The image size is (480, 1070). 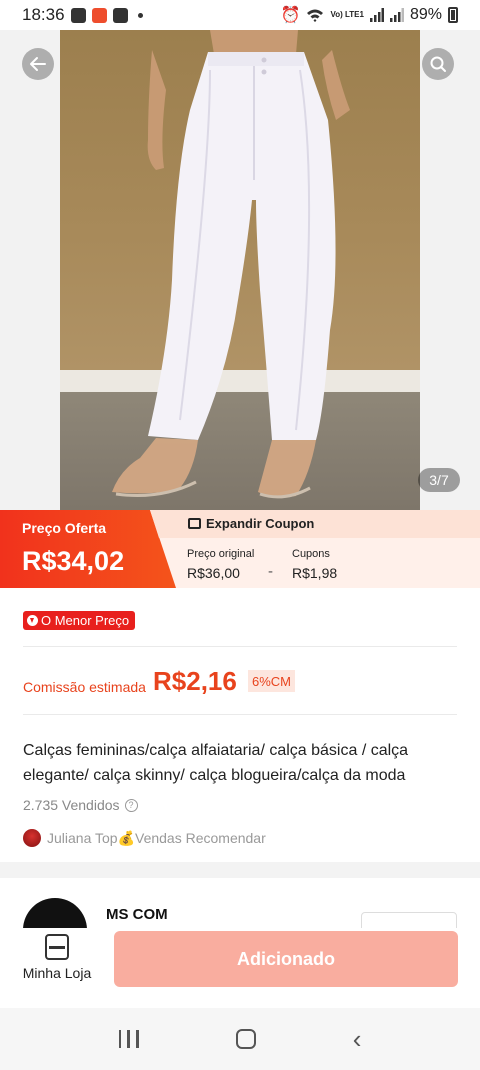 I want to click on more-notifications-icon, so click(x=140, y=15).